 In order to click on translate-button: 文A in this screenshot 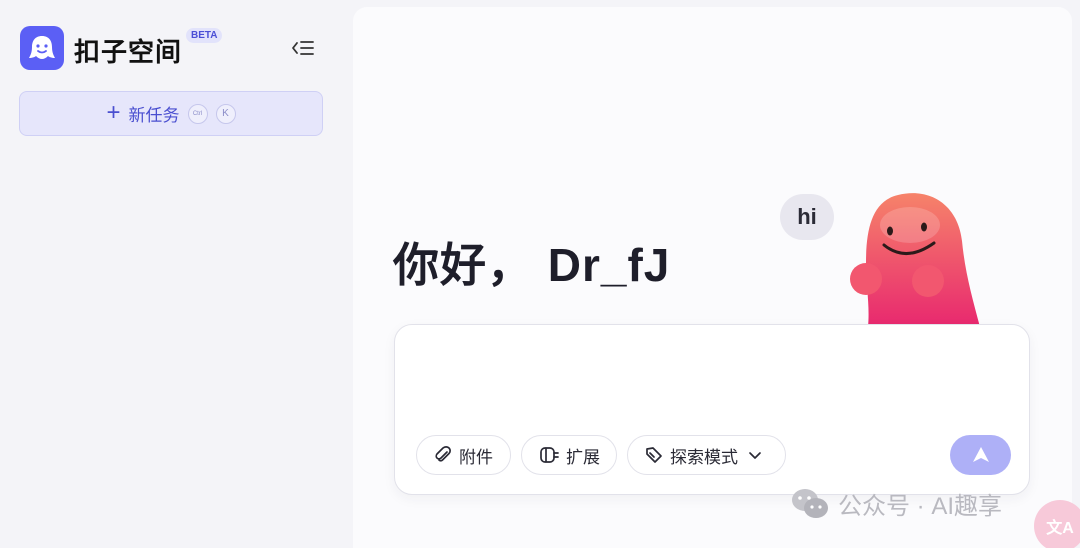, I will do `click(1057, 524)`.